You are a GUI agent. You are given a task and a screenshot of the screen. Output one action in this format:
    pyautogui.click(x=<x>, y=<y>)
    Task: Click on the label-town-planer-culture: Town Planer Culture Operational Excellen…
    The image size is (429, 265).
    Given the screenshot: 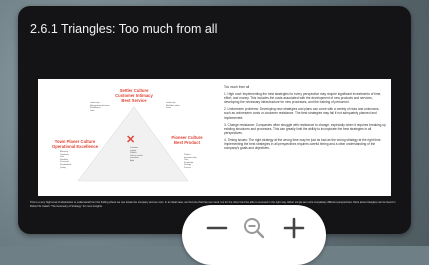 What is the action you would take?
    pyautogui.click(x=75, y=144)
    